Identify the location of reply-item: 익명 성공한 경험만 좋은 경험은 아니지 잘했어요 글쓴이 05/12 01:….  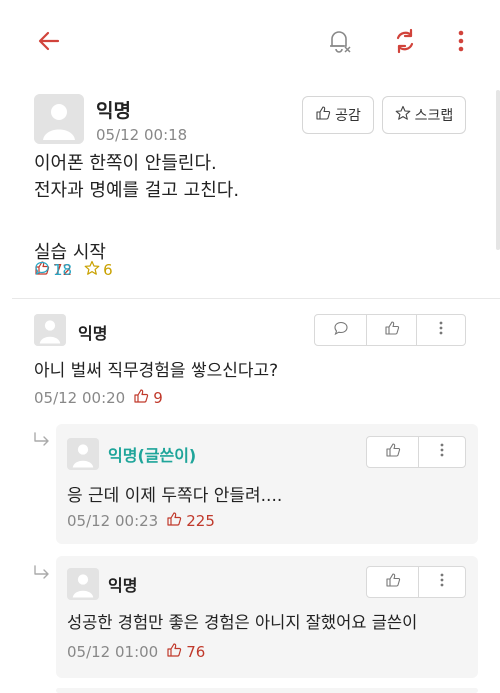
(267, 617).